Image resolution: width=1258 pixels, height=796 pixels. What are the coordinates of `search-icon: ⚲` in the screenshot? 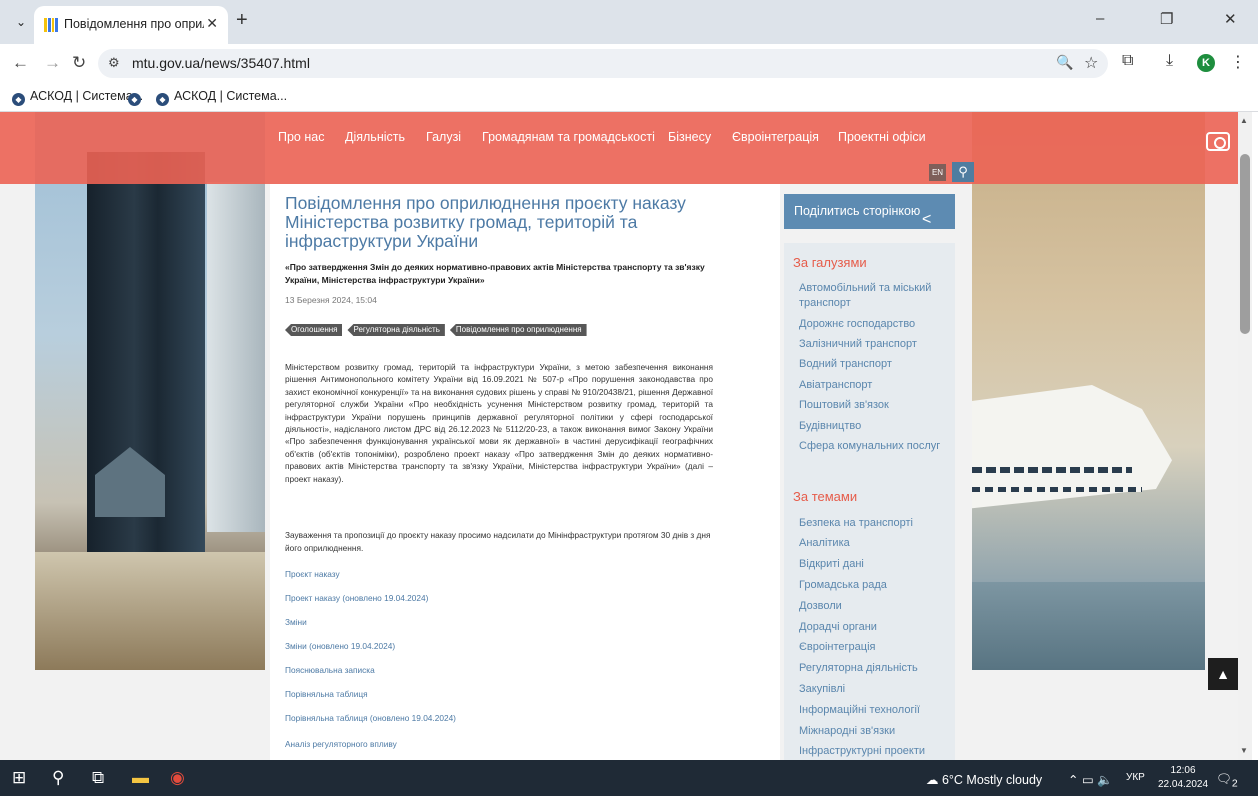 It's located at (58, 778).